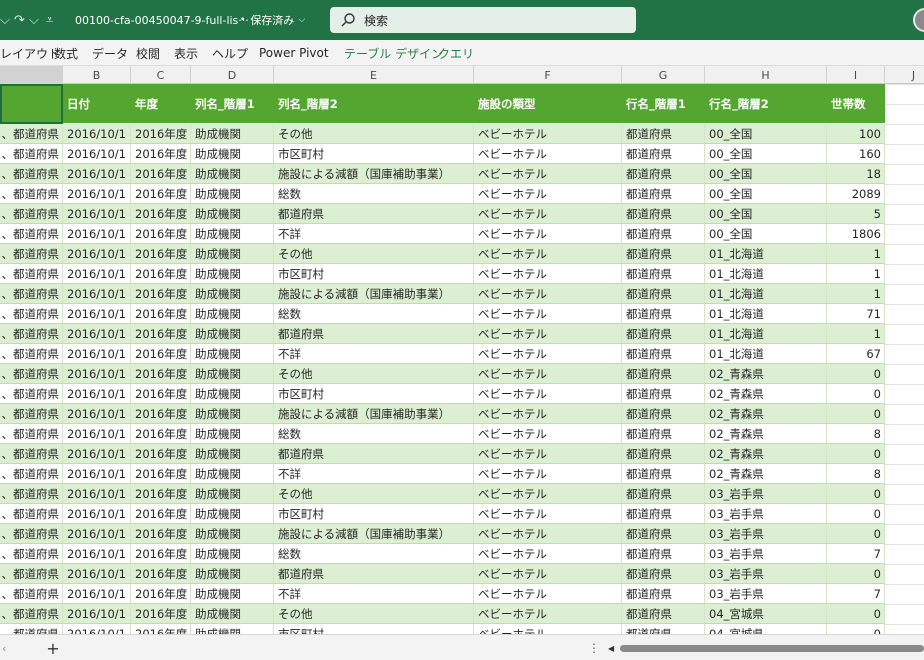  Describe the element at coordinates (161, 75) in the screenshot. I see `column-header-c: C` at that location.